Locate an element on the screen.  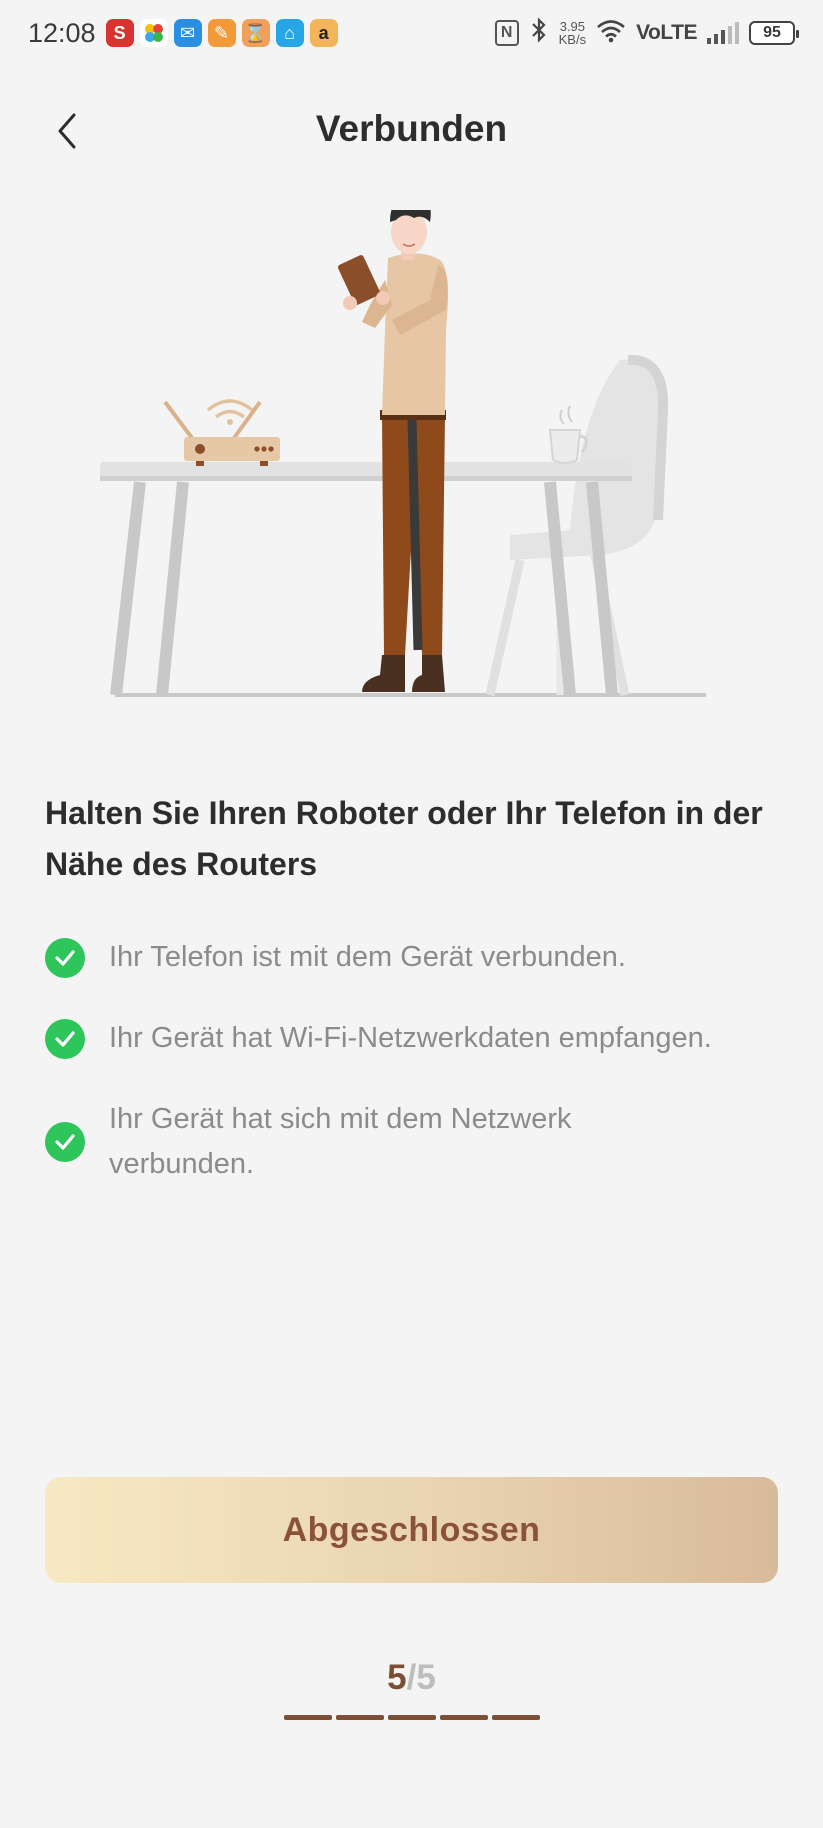
status-bar: 12:08 S ✉ ✎ ⌛ ⌂ a N 3.95 KB/s VoLTE 95 is located at coordinates (411, 33).